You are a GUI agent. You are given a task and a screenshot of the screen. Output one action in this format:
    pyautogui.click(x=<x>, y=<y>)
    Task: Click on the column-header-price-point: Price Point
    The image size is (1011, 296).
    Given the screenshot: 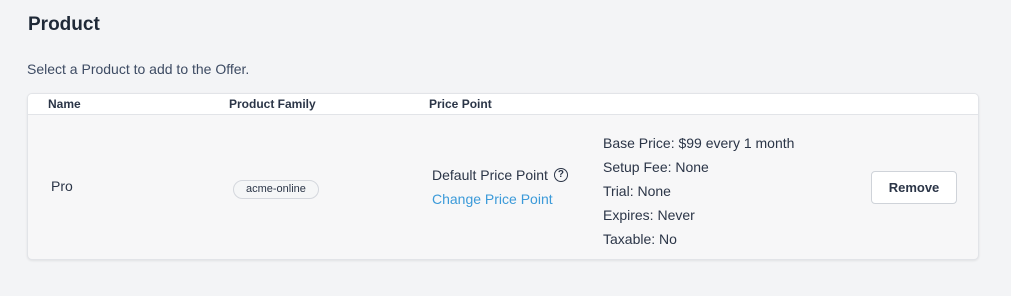 What is the action you would take?
    pyautogui.click(x=460, y=104)
    